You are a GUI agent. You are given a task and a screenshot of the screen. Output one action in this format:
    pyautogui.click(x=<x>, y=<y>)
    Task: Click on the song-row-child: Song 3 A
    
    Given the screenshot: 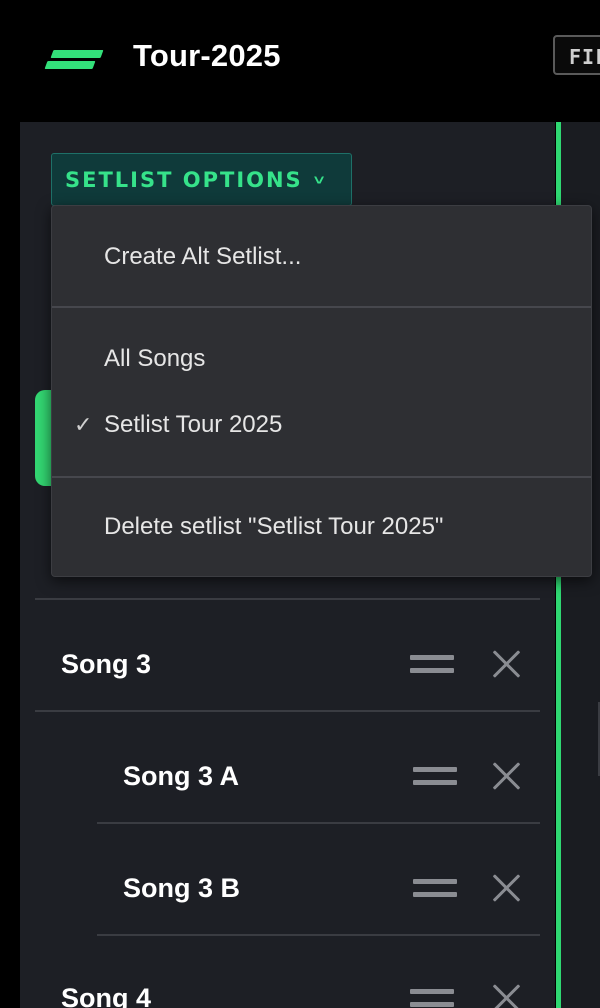 What is the action you would take?
    pyautogui.click(x=318, y=776)
    